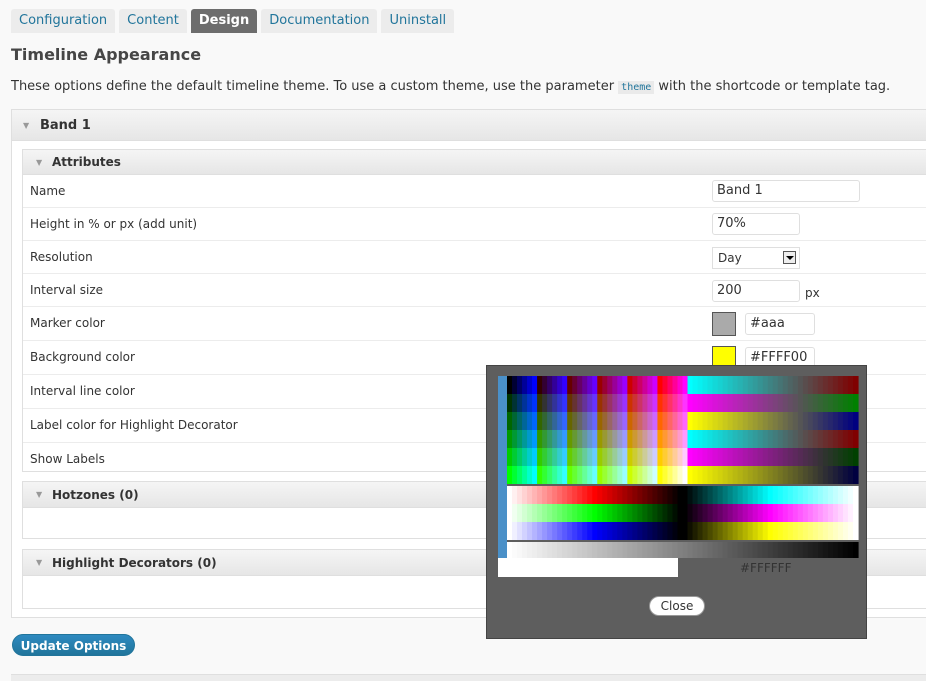 The image size is (926, 681). Describe the element at coordinates (82, 357) in the screenshot. I see `row-label: Background color` at that location.